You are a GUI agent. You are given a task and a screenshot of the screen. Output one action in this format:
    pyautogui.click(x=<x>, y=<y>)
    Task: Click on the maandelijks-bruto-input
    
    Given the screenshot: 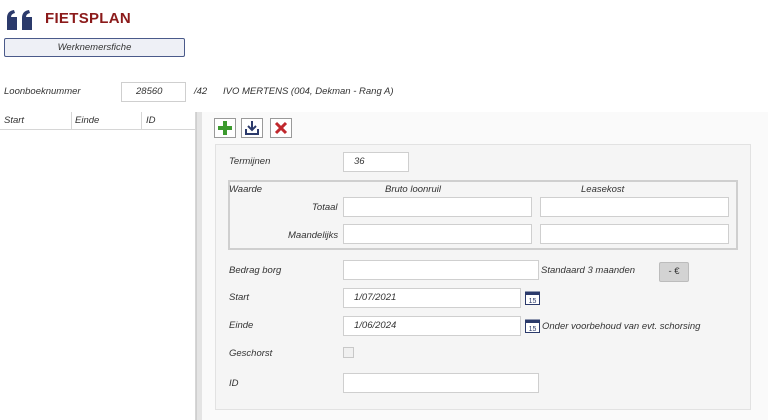 What is the action you would take?
    pyautogui.click(x=437, y=234)
    